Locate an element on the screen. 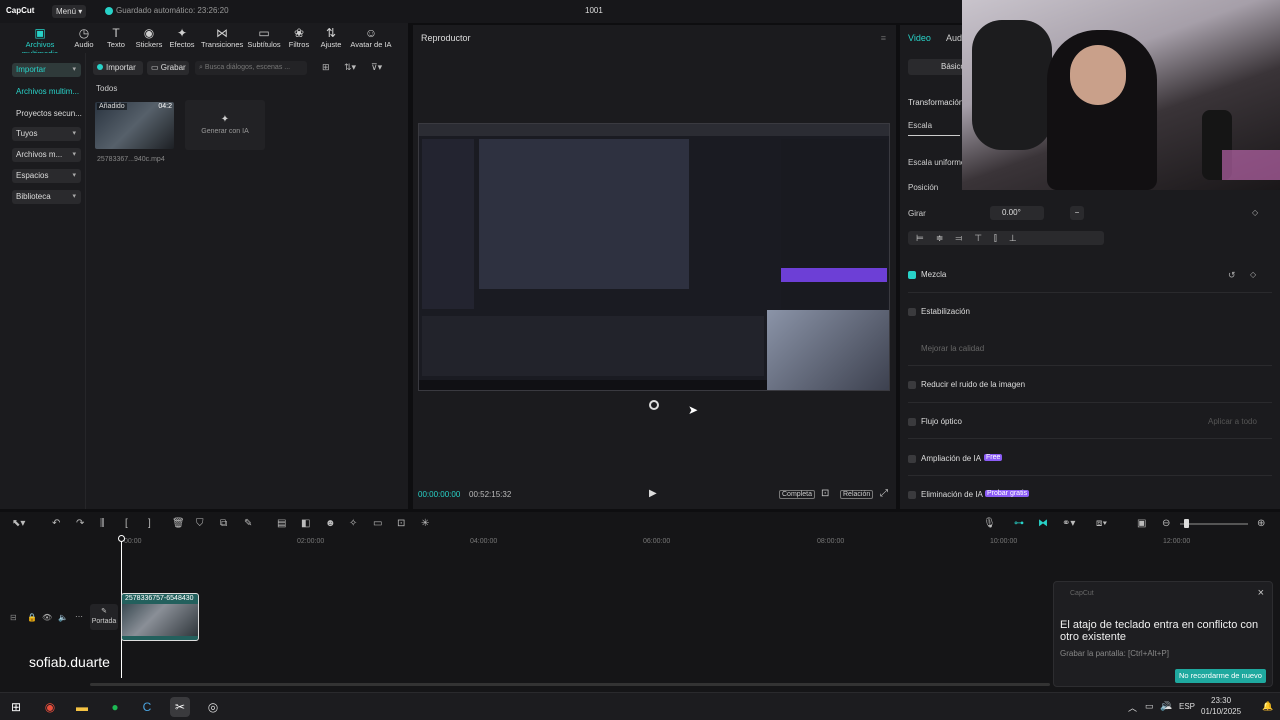 Image resolution: width=1280 pixels, height=720 pixels. video-clip: 2578336757-6548430 is located at coordinates (160, 617).